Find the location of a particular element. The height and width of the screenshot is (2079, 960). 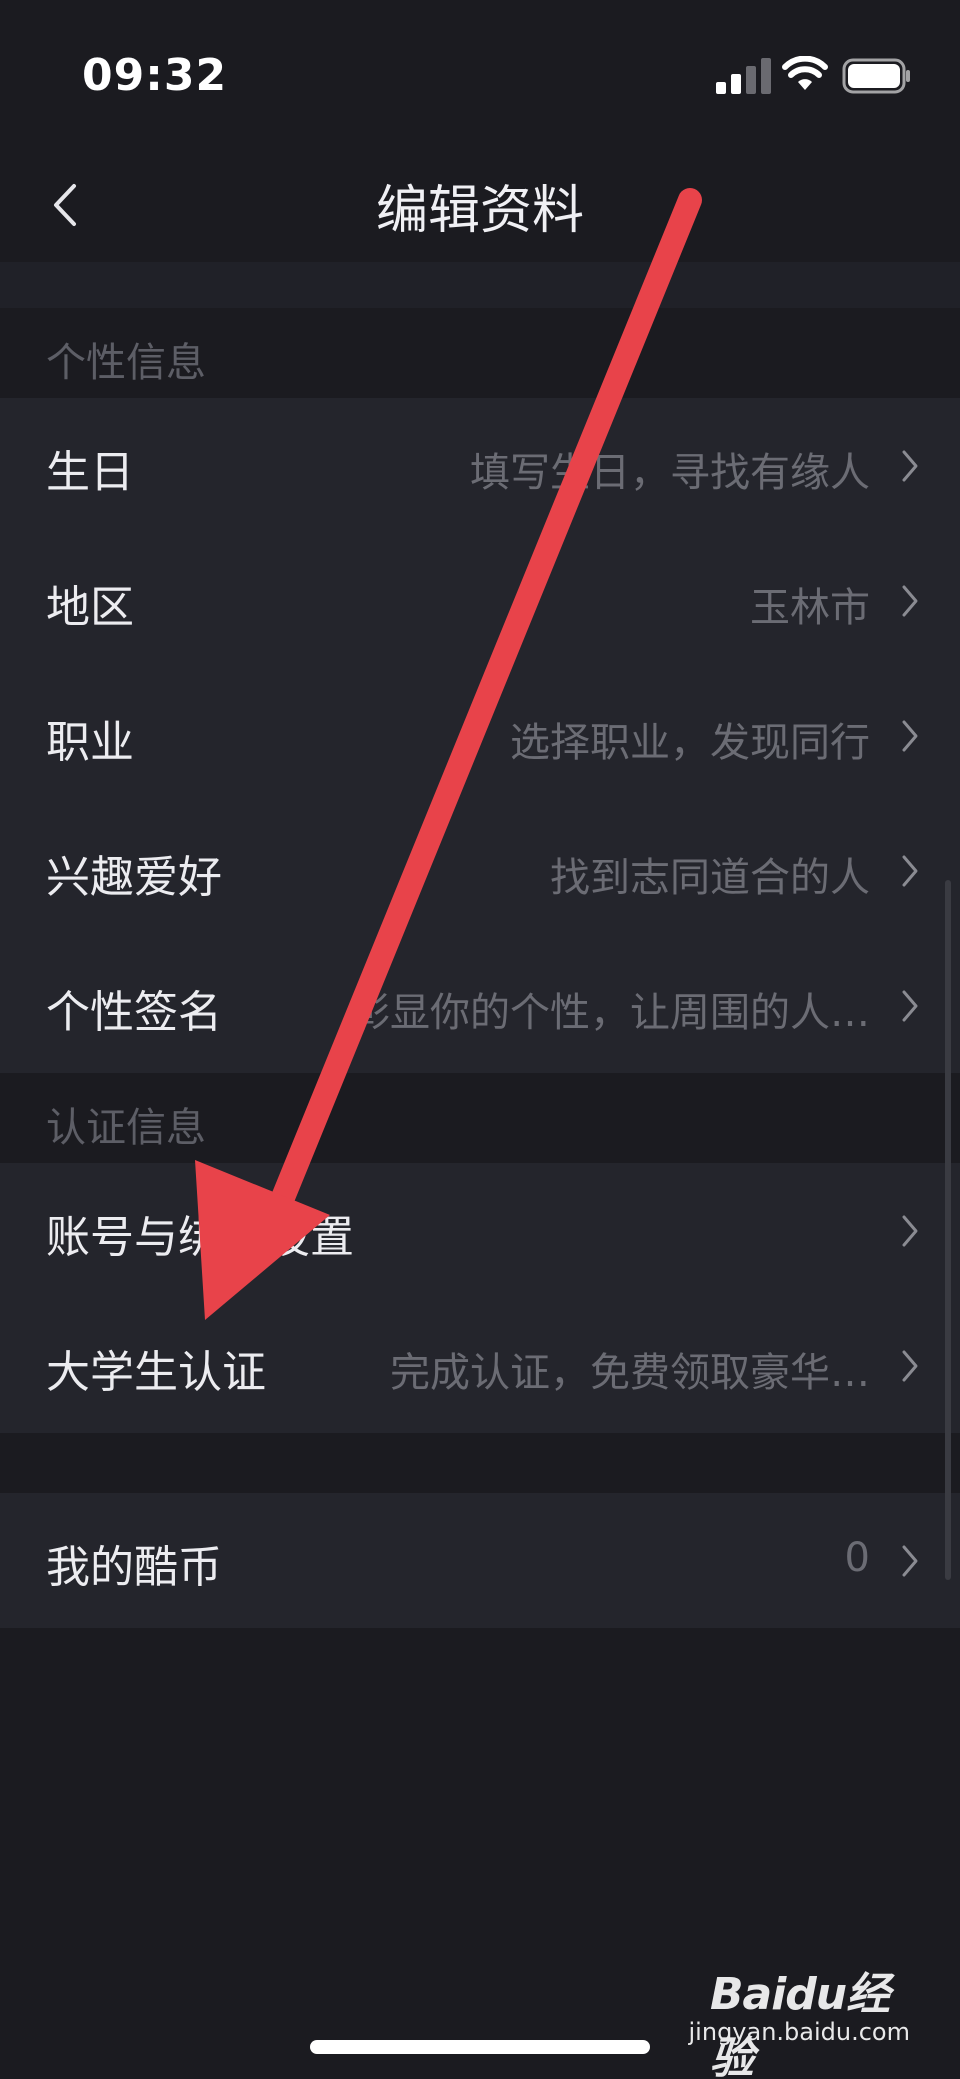

row-value: 0 is located at coordinates (857, 1558).